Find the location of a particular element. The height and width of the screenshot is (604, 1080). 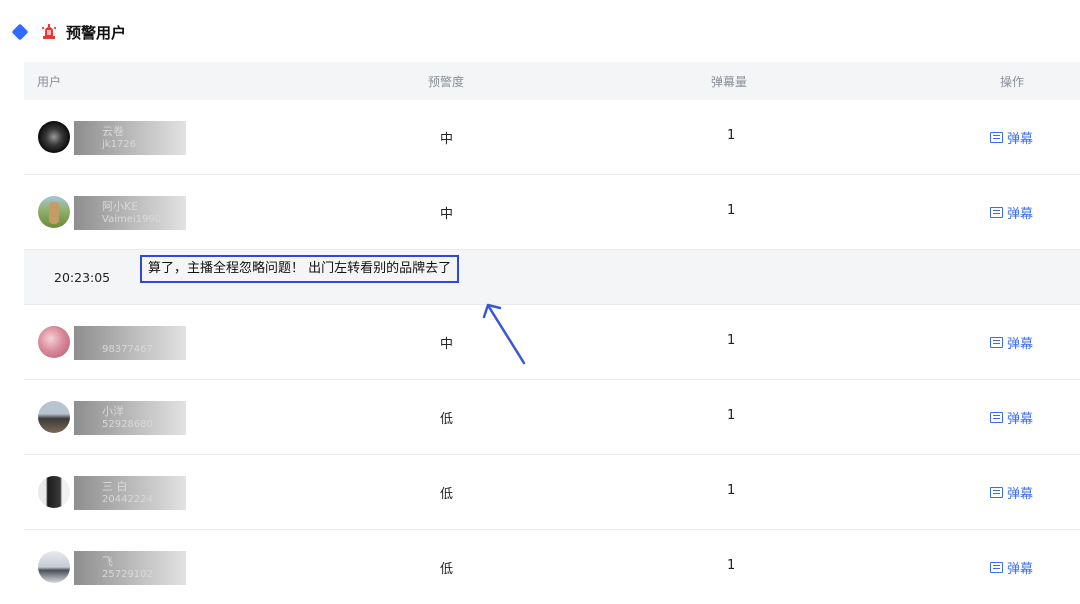

masked-user-info: 云卷 jk1726 is located at coordinates (130, 138).